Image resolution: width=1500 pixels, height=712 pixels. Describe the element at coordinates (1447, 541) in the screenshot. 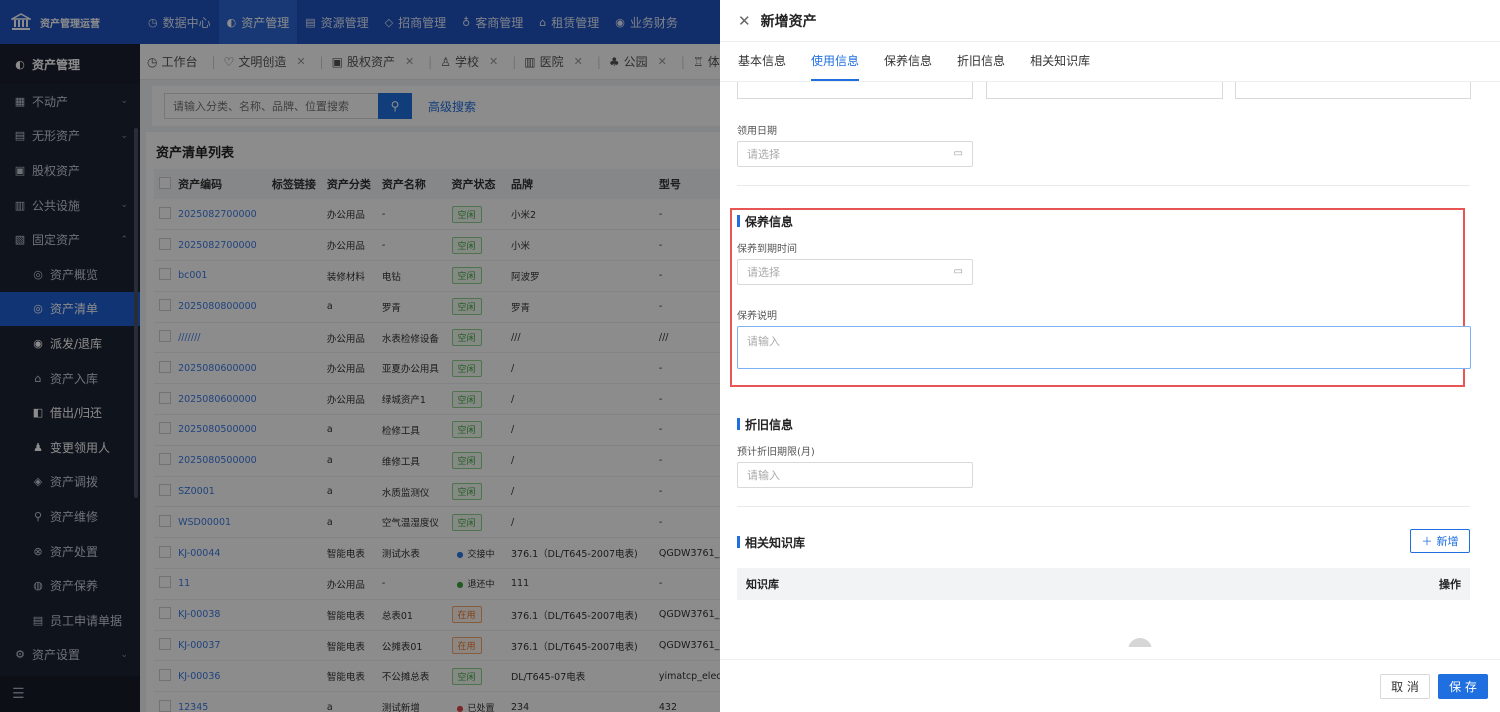

I see `add-knowledge-label: 新增` at that location.